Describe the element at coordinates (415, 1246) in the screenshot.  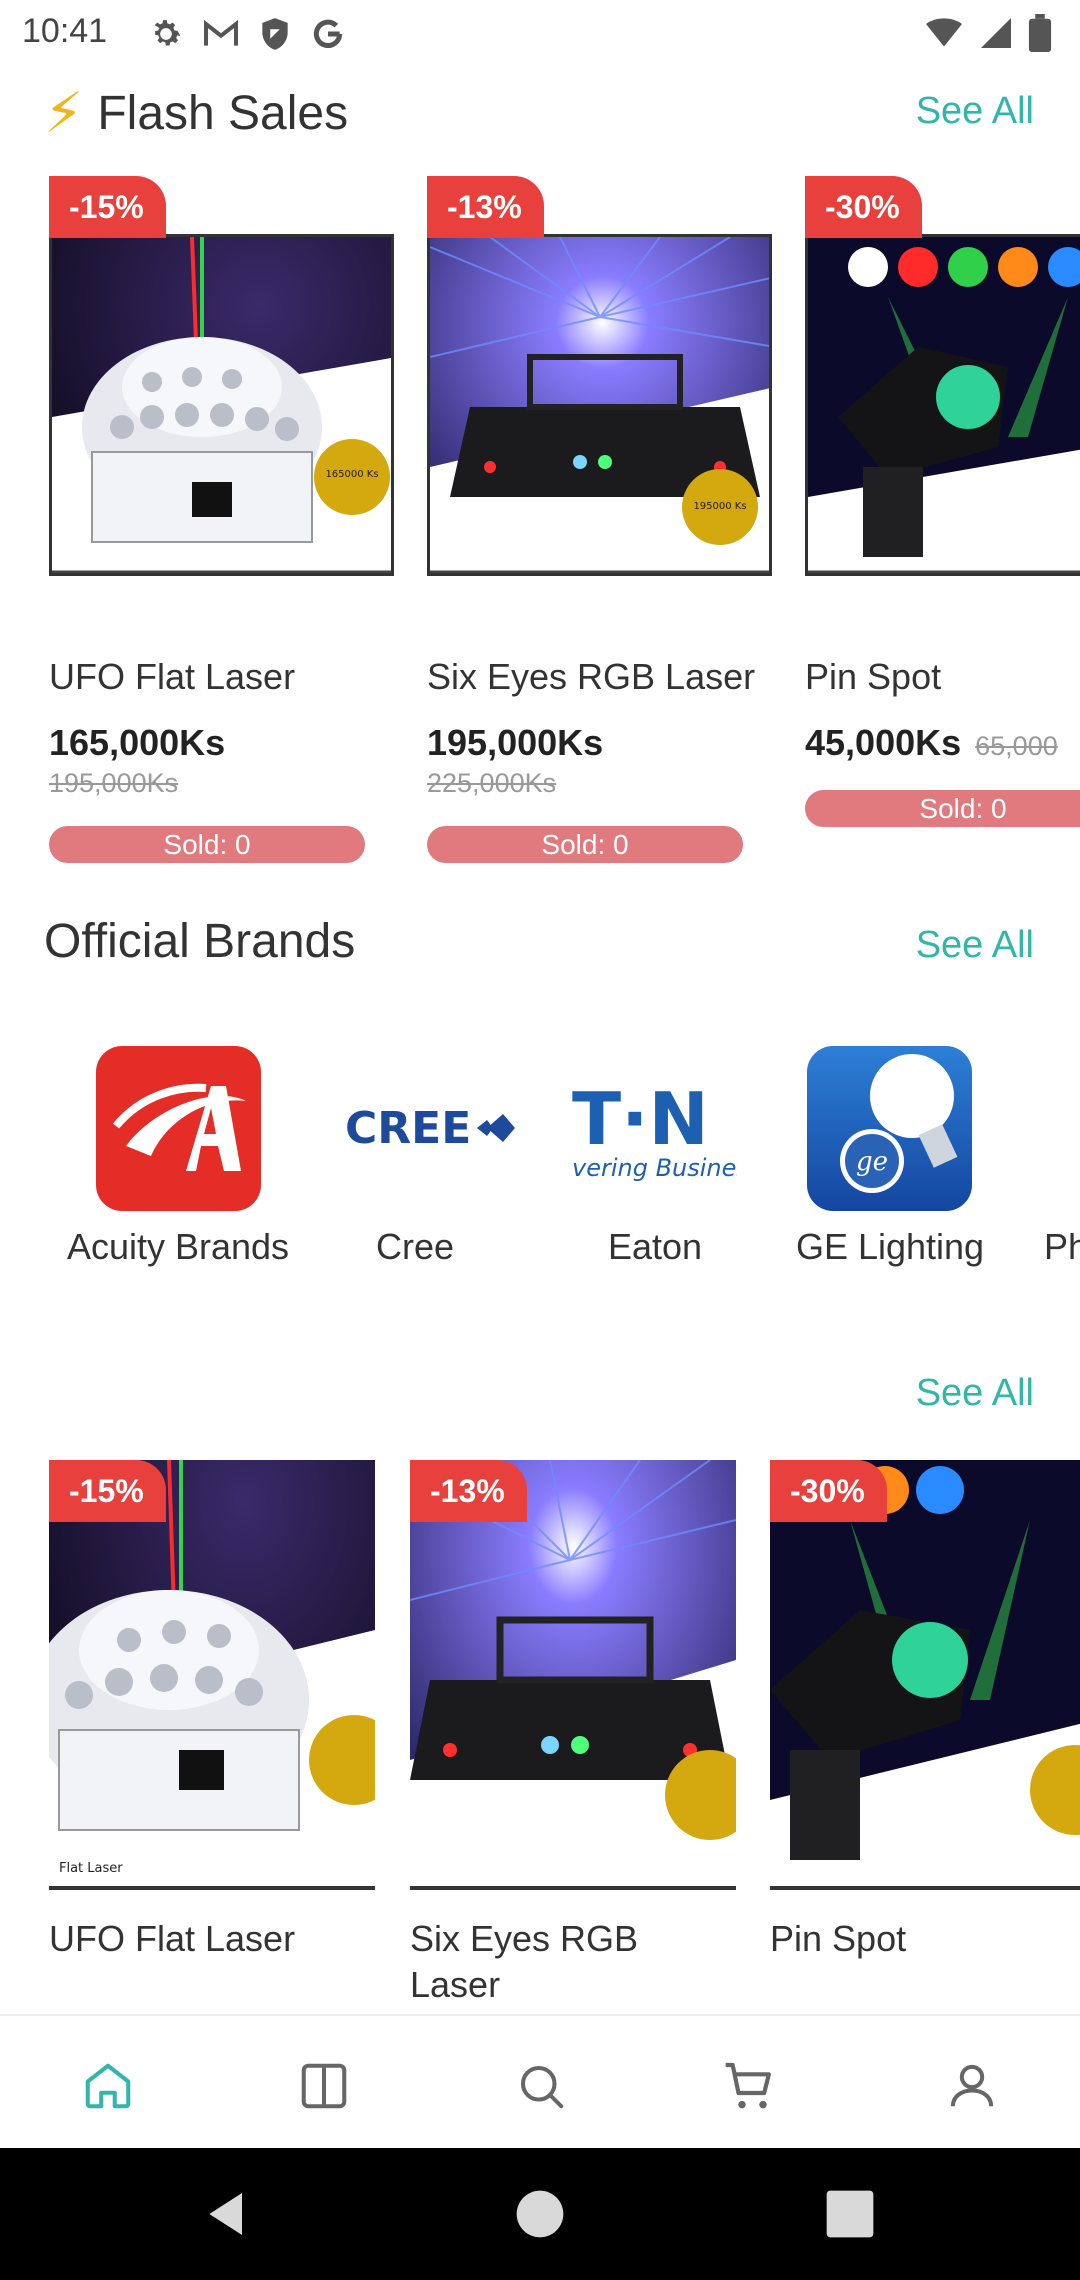
I see `brand-name: Cree` at that location.